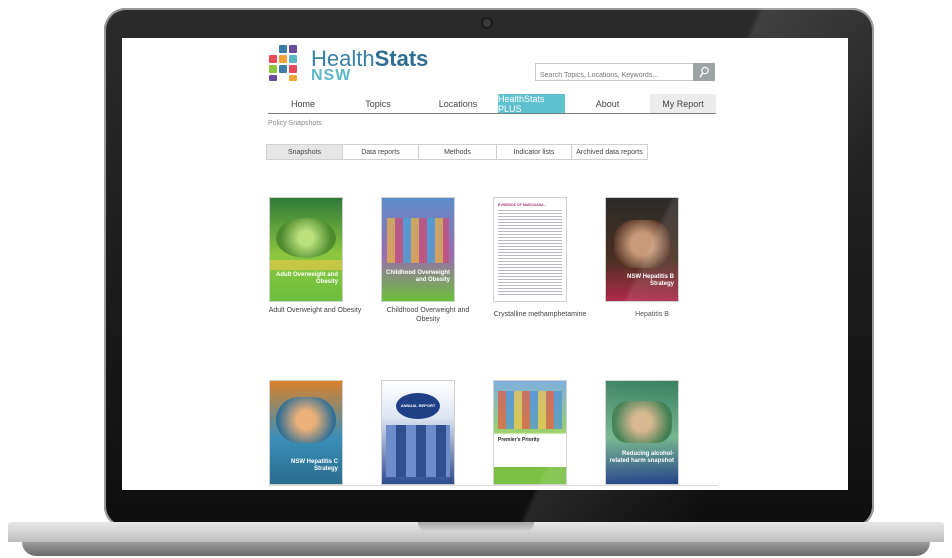 The image size is (952, 558). What do you see at coordinates (315, 310) in the screenshot?
I see `report-label-adult-obesity: Adult Overweight and Obesity` at bounding box center [315, 310].